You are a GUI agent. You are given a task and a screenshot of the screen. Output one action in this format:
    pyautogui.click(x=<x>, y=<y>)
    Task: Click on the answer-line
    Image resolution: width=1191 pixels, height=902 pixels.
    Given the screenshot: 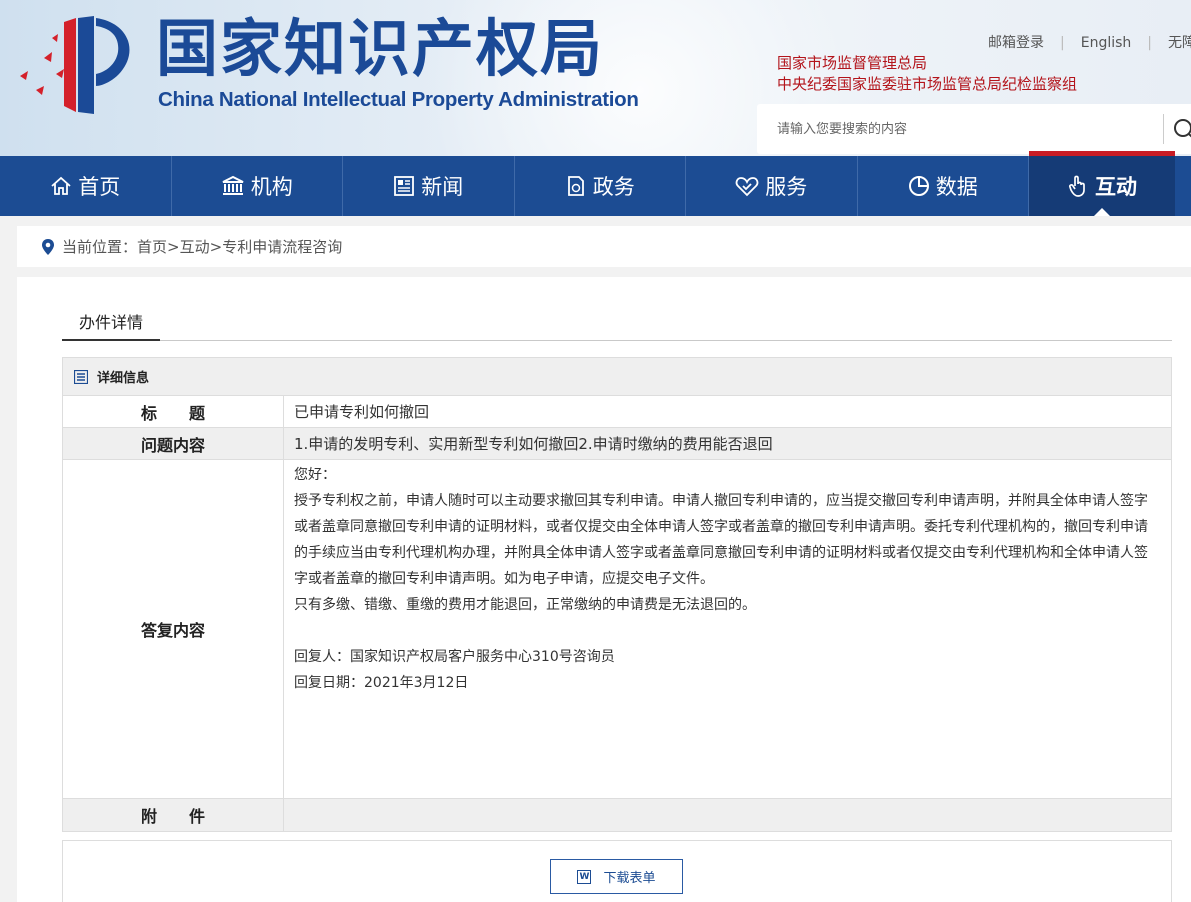 What is the action you would take?
    pyautogui.click(x=727, y=631)
    